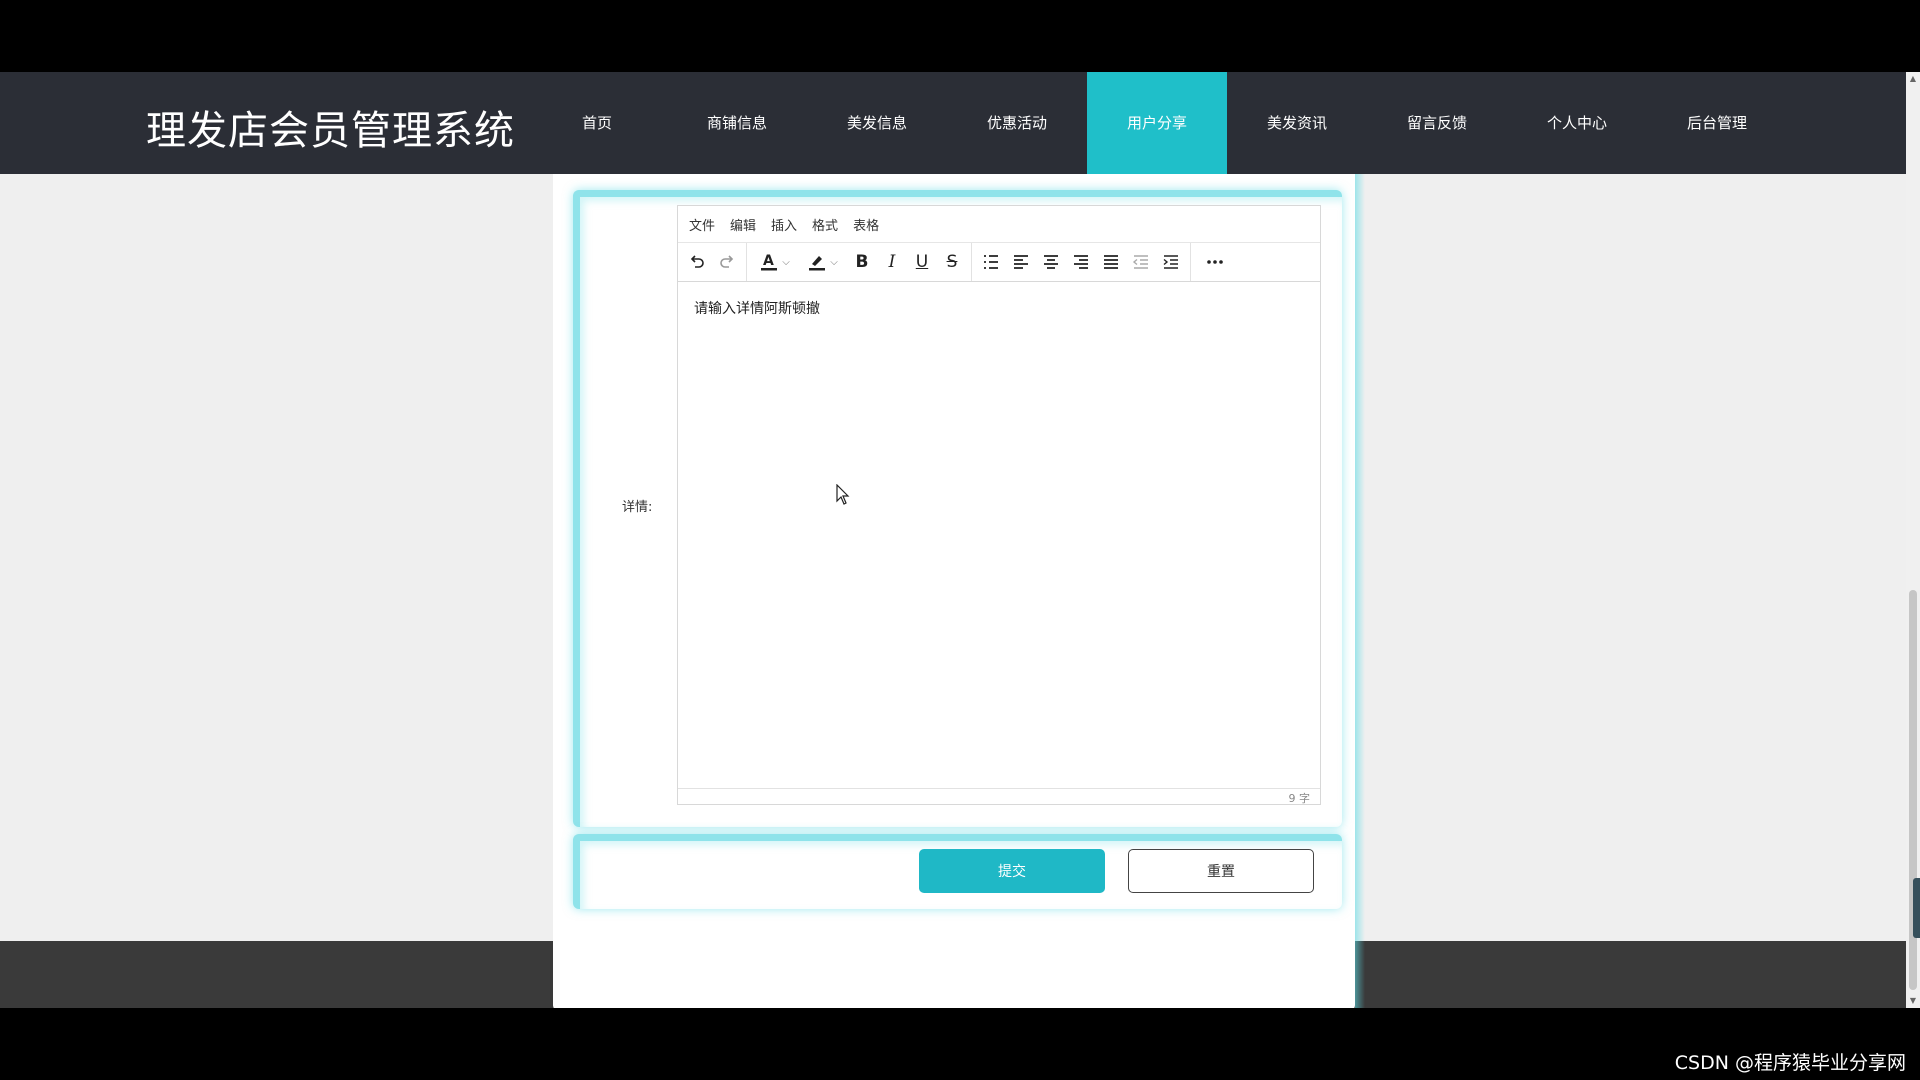  I want to click on submit-button: 提交, so click(1012, 871).